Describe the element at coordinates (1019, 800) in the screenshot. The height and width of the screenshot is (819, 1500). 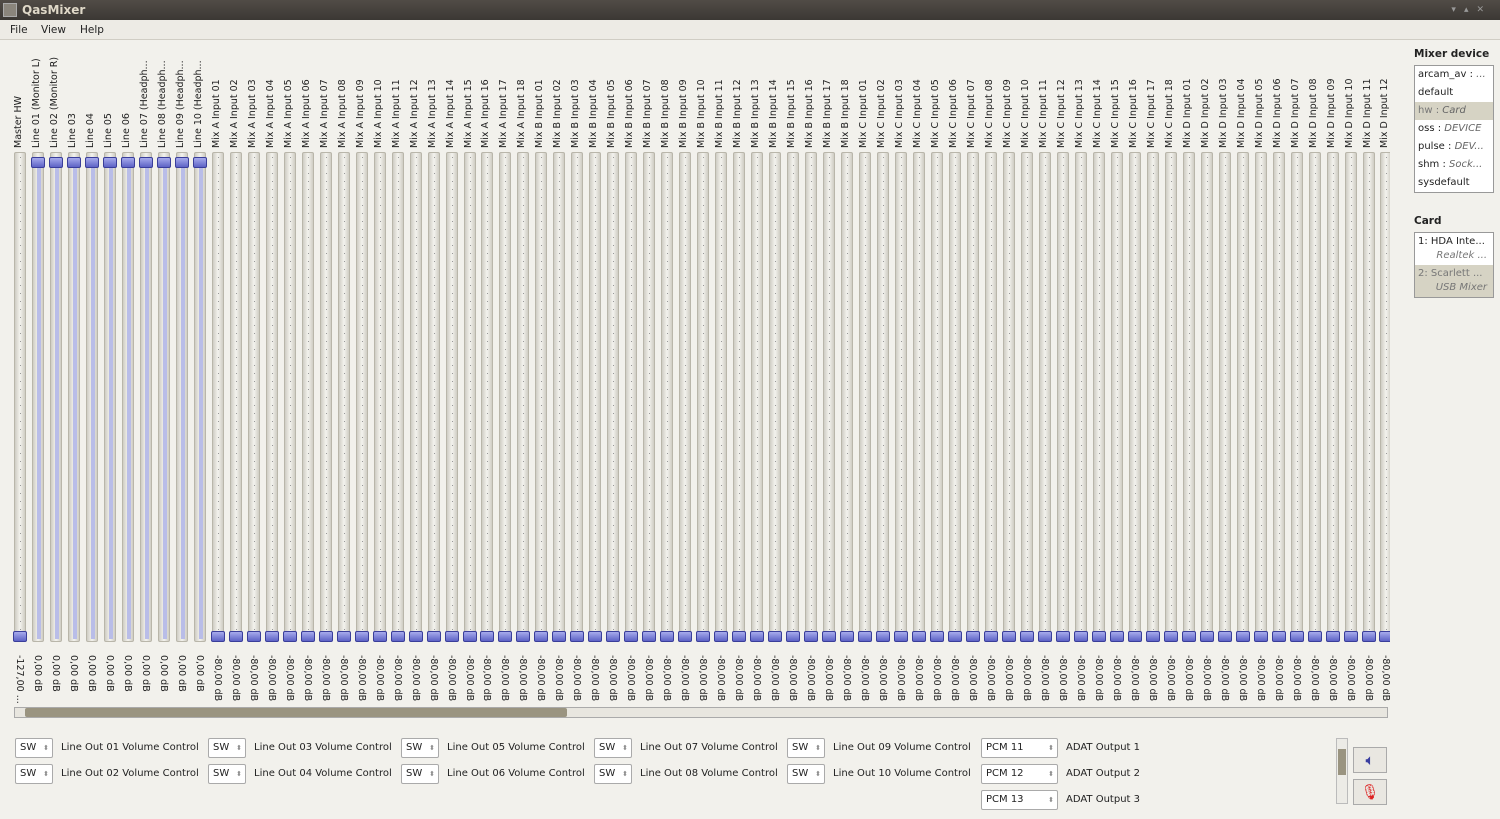
I see `mode-select: PCM 13` at that location.